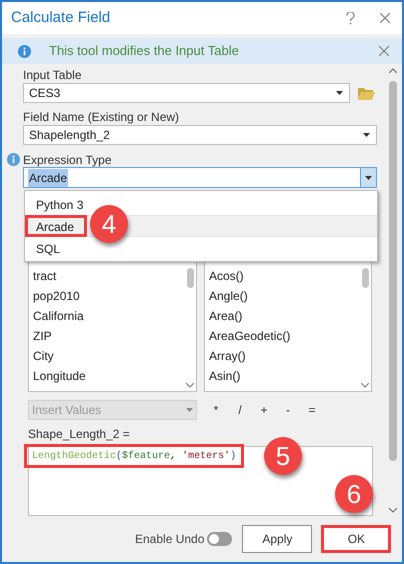  I want to click on ok-button: OK, so click(356, 538).